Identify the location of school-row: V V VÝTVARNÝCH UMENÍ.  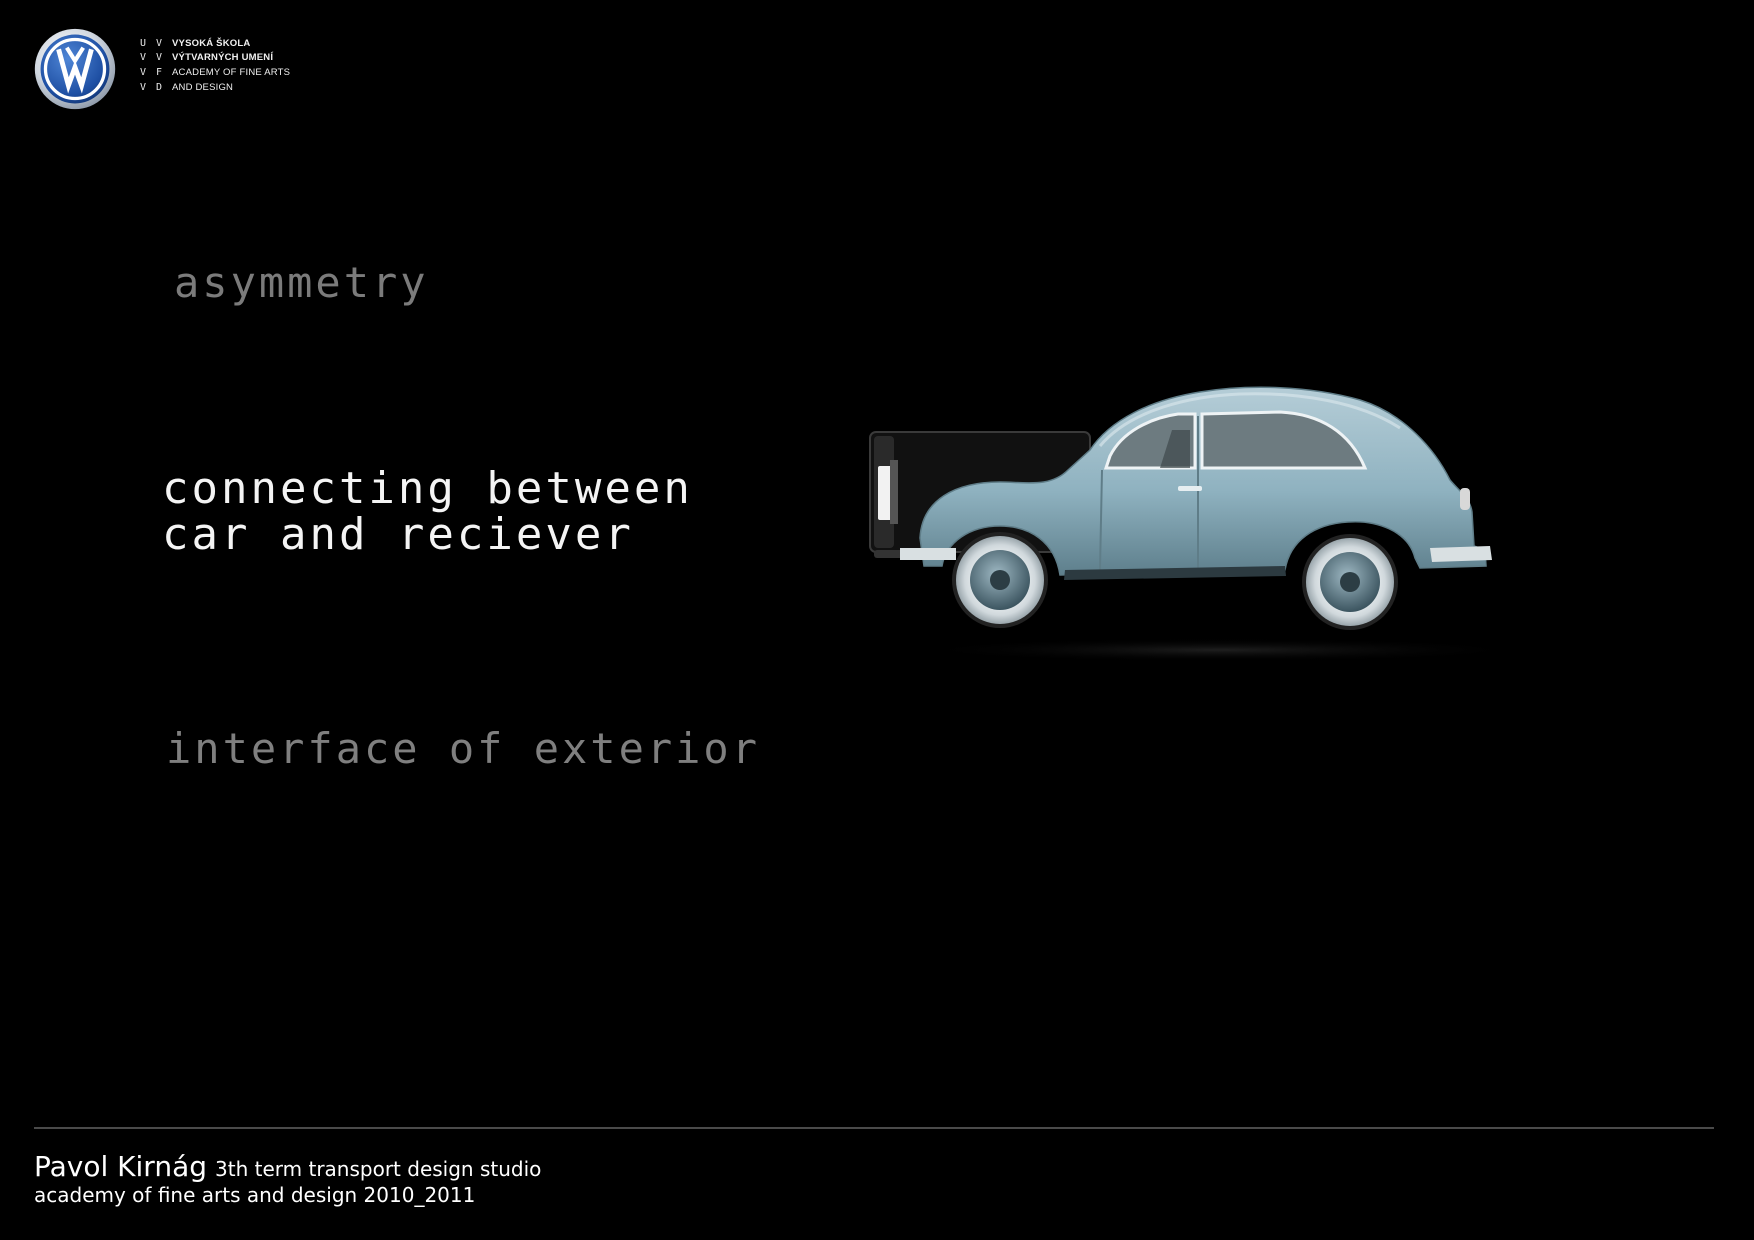
(205, 57).